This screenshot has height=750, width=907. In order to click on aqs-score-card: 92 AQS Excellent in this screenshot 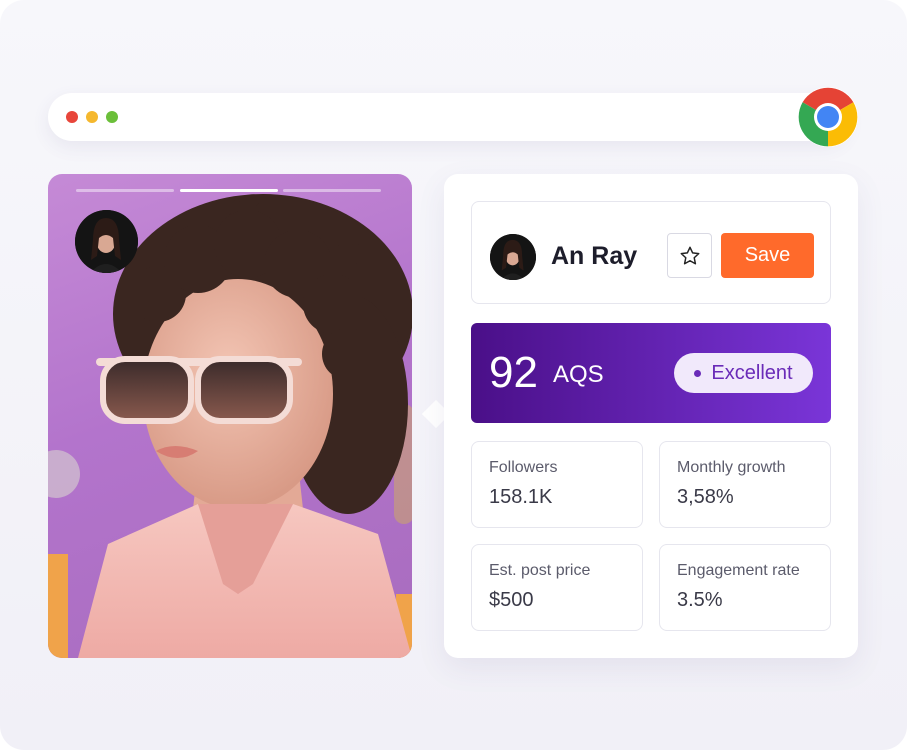, I will do `click(651, 373)`.